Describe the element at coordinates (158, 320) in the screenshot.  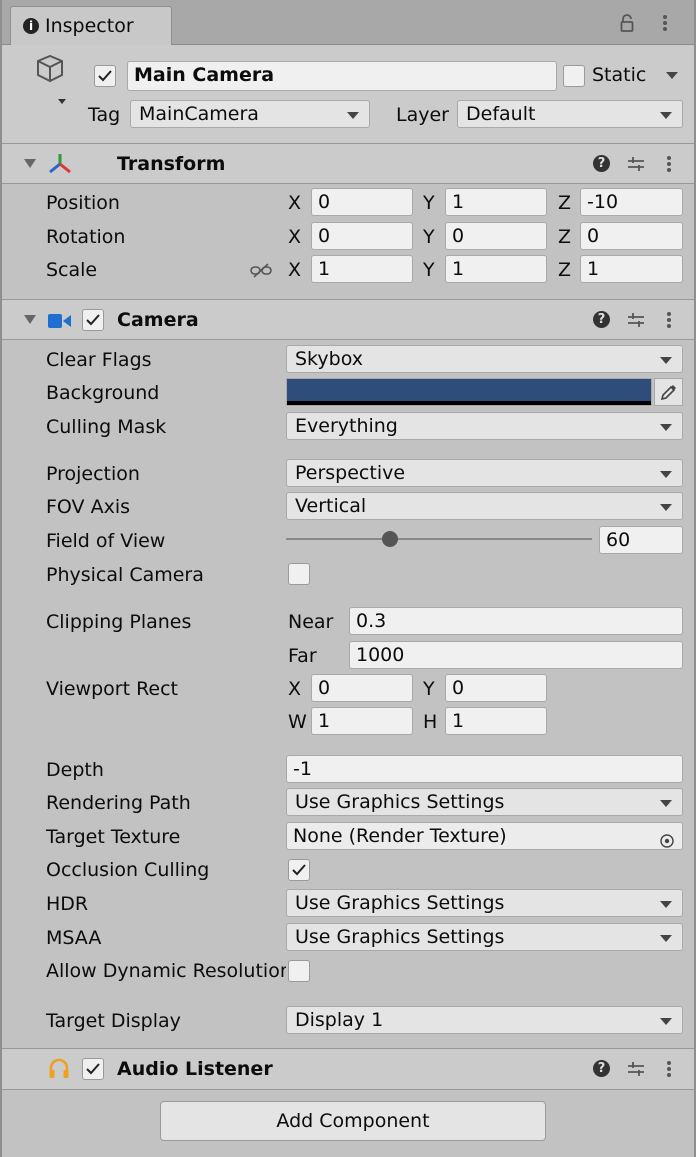
I see `camera-title: Camera` at that location.